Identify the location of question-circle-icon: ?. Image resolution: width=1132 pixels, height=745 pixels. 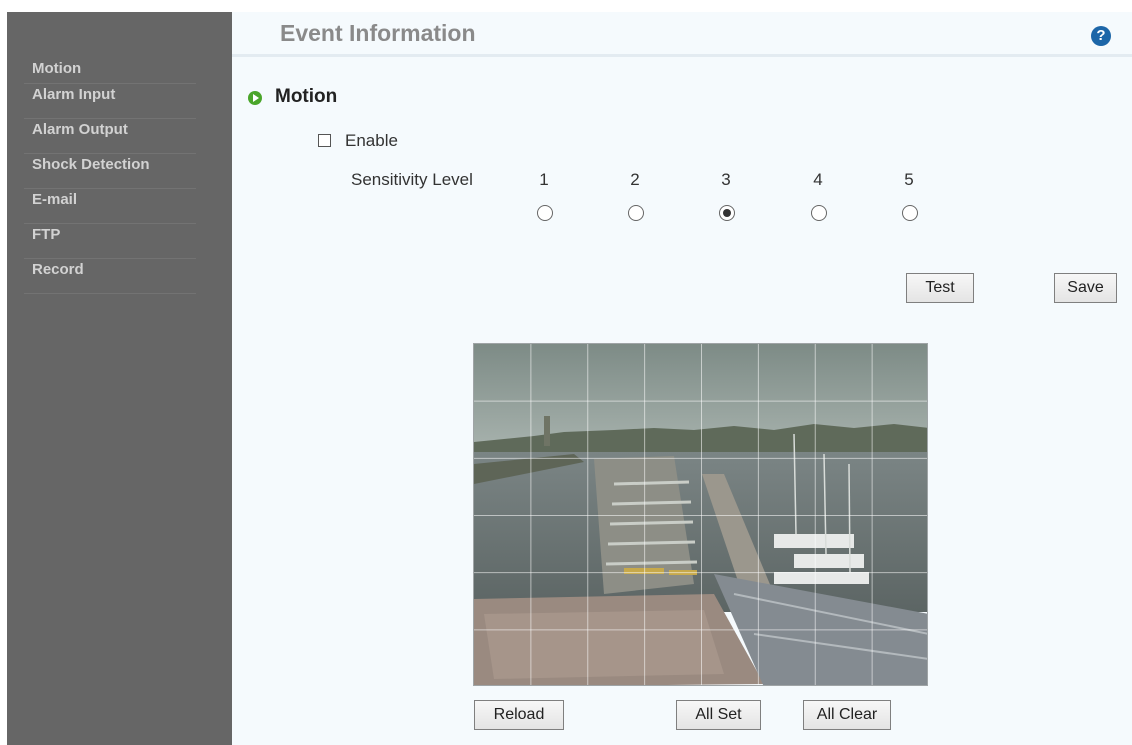
(1101, 36).